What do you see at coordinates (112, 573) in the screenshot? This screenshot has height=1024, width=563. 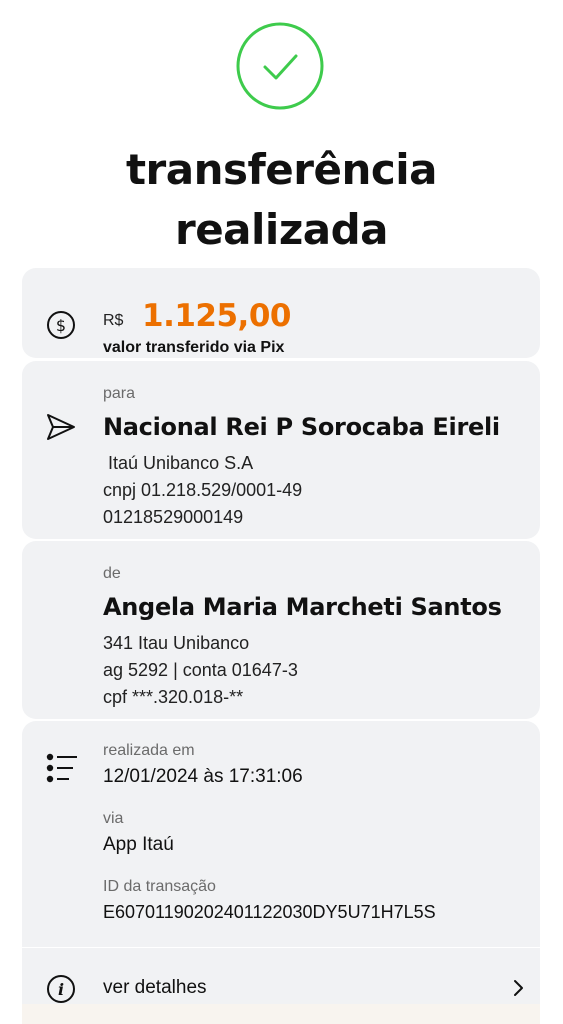 I see `sender-label: de` at bounding box center [112, 573].